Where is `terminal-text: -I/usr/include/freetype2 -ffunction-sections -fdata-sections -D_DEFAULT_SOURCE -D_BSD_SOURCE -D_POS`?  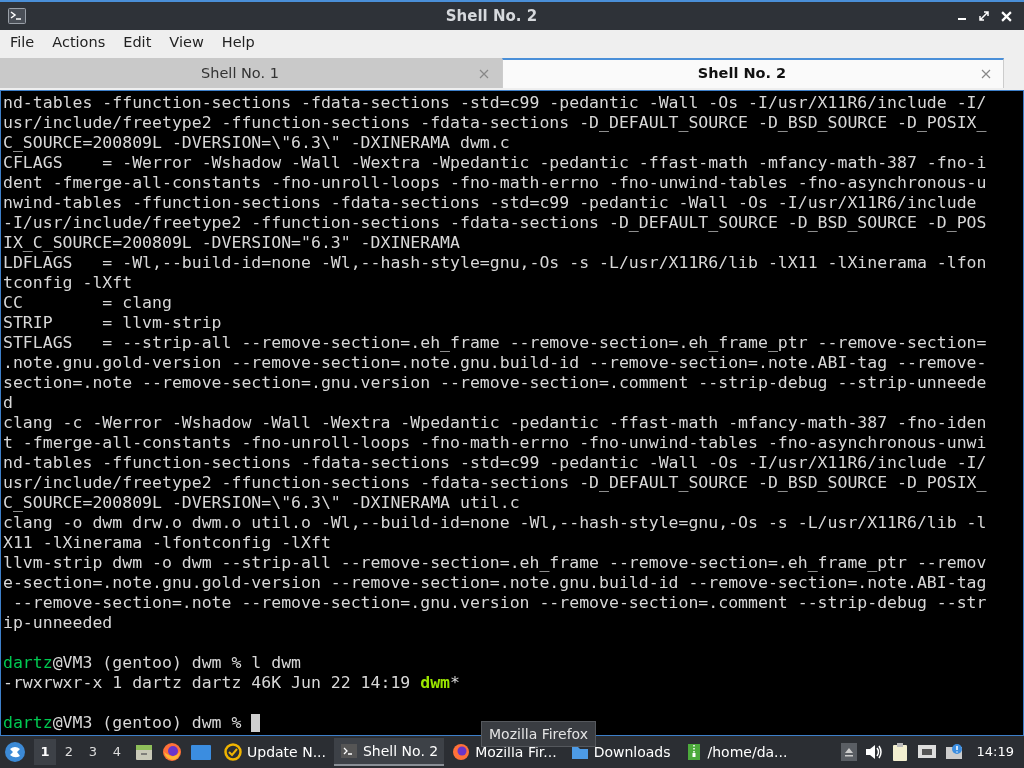 terminal-text: -I/usr/include/freetype2 -ffunction-sections -fdata-sections -D_DEFAULT_SOURCE -D_BSD_SOURCE -D_POS is located at coordinates (495, 223).